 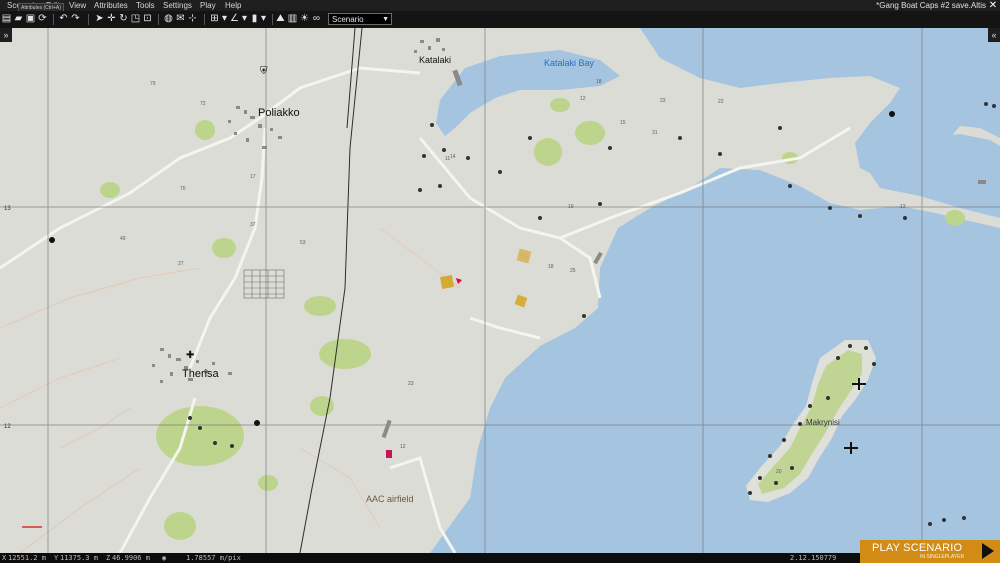 I want to click on terrain-icon: ⛰, so click(x=280, y=19).